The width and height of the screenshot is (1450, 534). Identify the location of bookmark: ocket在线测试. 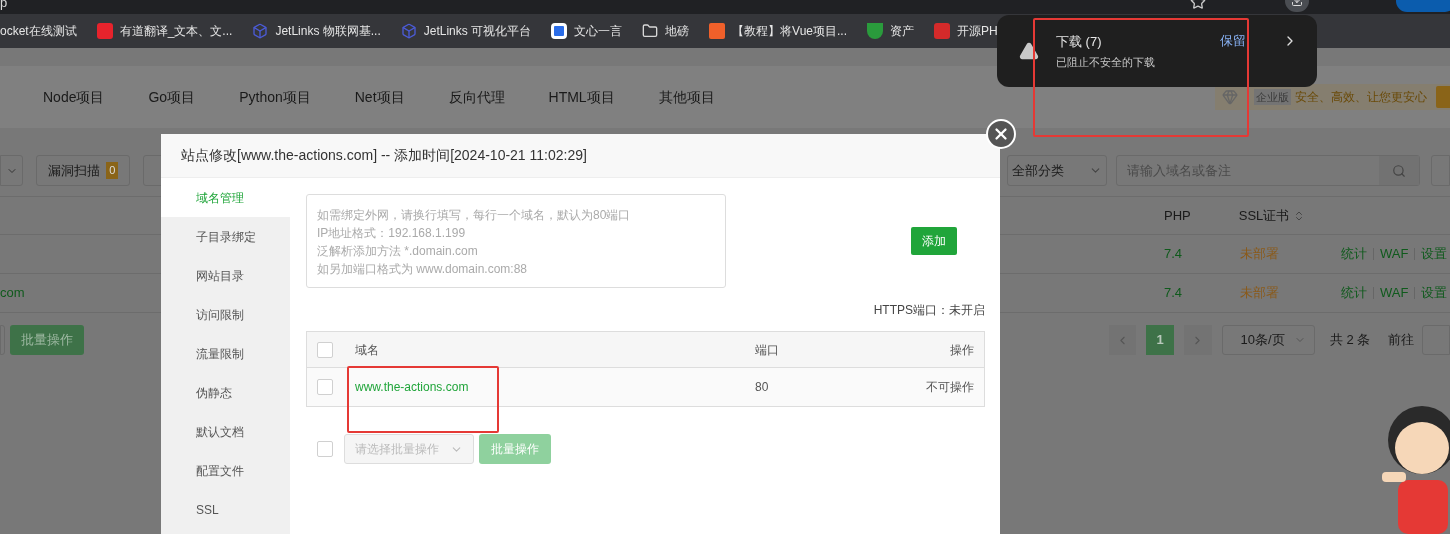
(38, 31).